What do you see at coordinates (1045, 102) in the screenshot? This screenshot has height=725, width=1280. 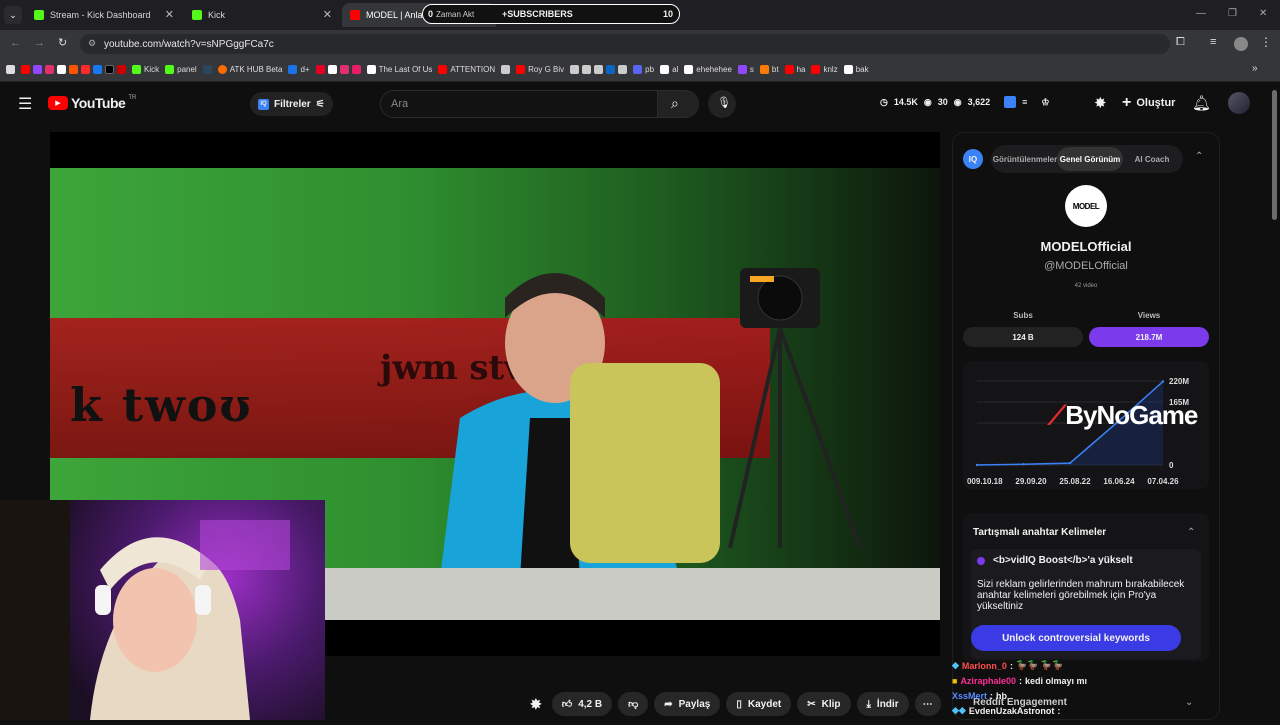 I see `trophy-icon: ♔` at bounding box center [1045, 102].